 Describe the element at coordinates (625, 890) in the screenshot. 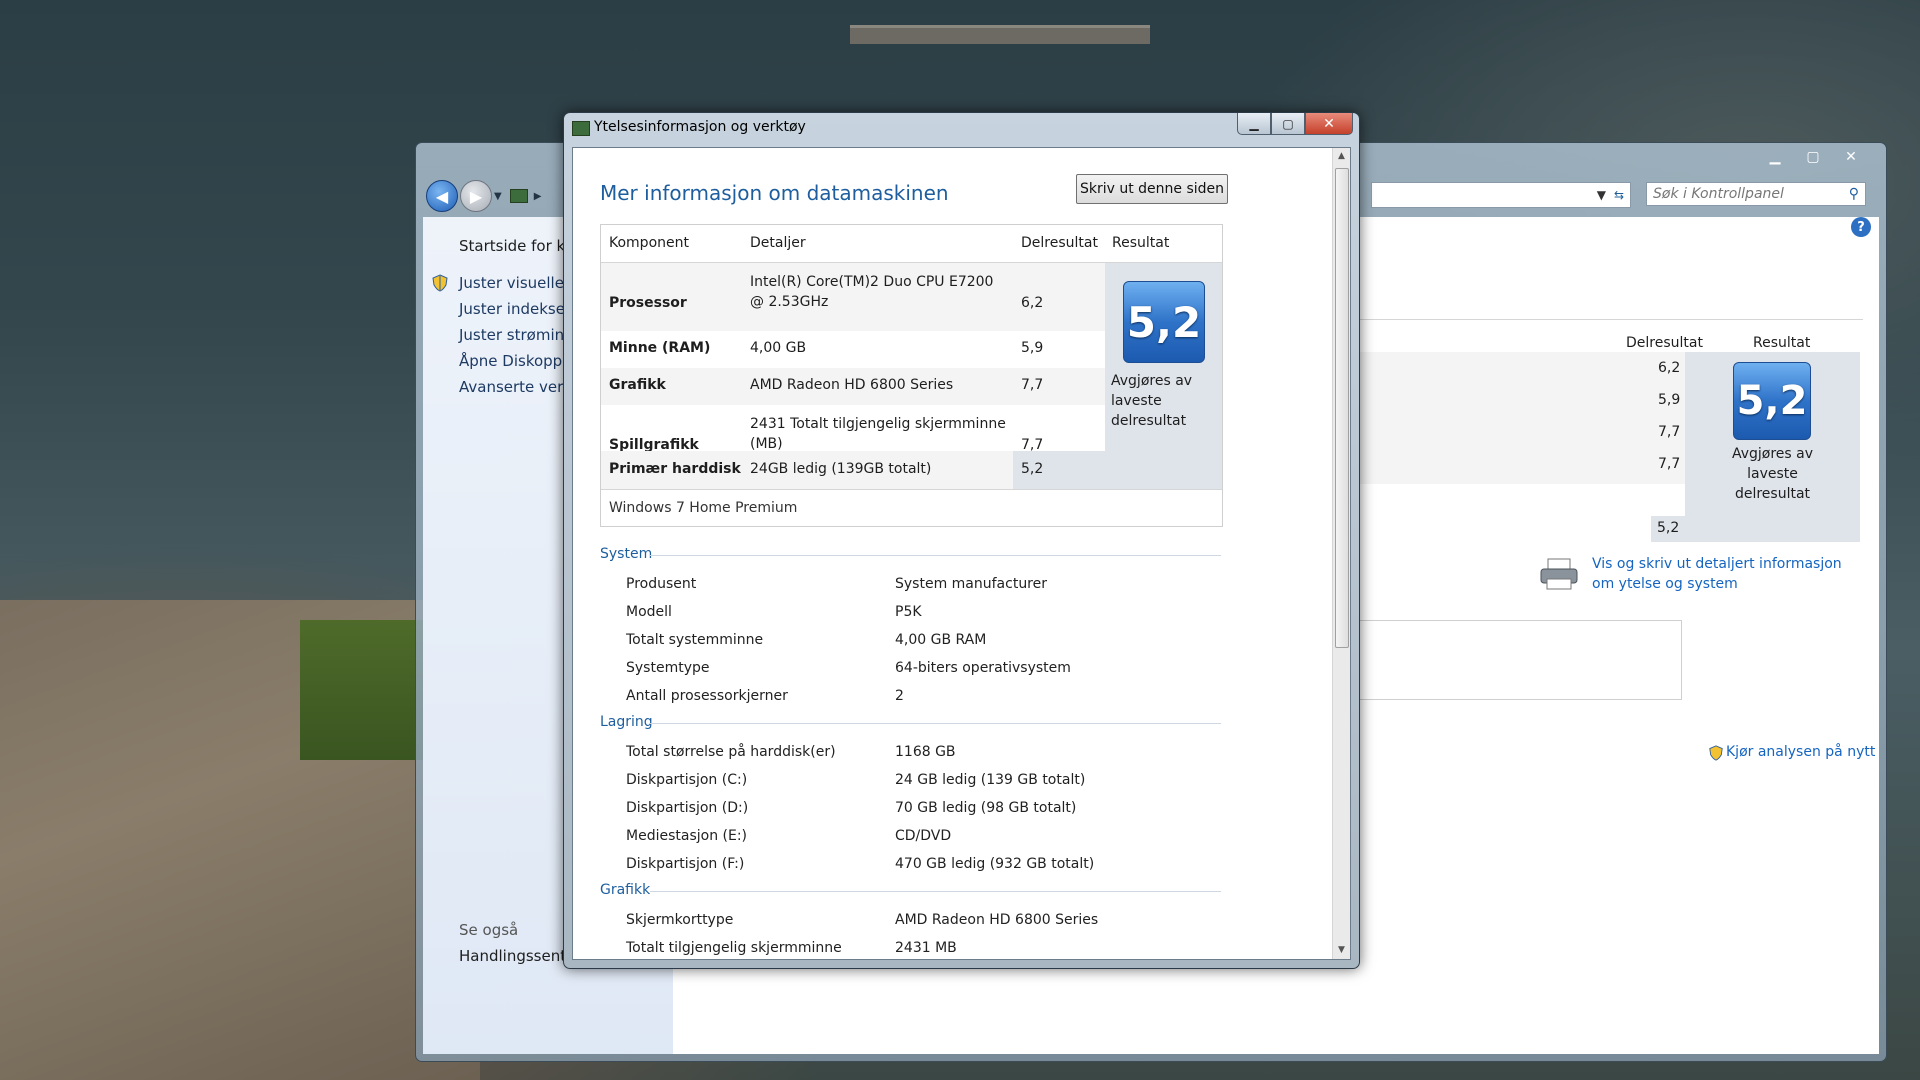

I see `section-title: Grafikk` at that location.